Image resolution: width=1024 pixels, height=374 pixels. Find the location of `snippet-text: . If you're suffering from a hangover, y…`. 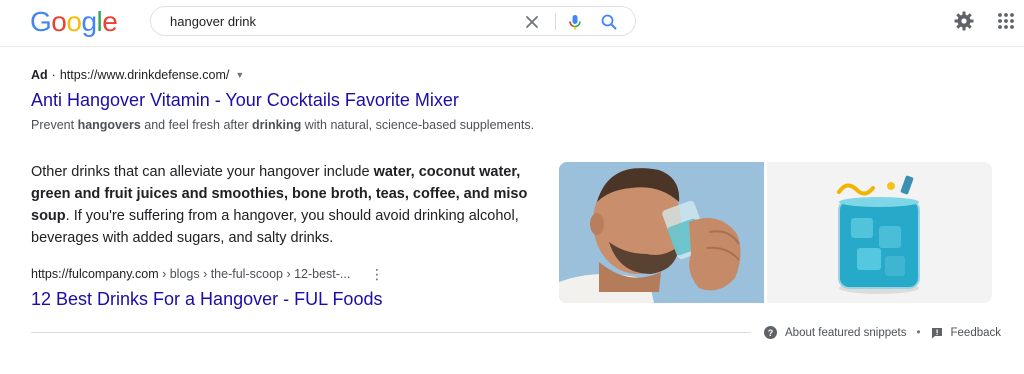

snippet-text: . If you're suffering from a hangover, y… is located at coordinates (275, 227).